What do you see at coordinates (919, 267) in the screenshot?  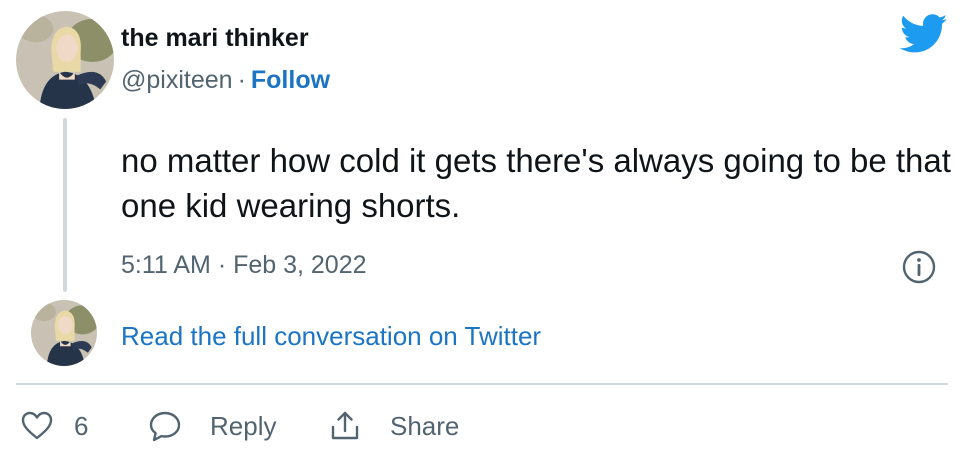 I see `info-icon` at bounding box center [919, 267].